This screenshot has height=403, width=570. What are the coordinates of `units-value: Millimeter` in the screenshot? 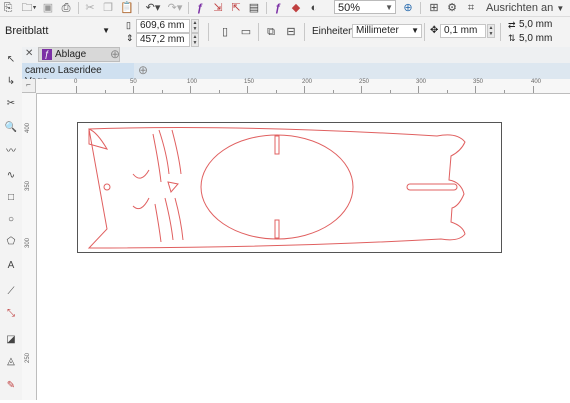 It's located at (377, 30).